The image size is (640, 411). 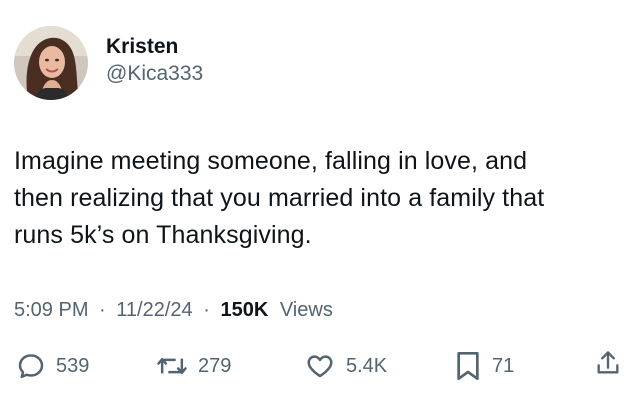 I want to click on bookmark-icon, so click(x=468, y=366).